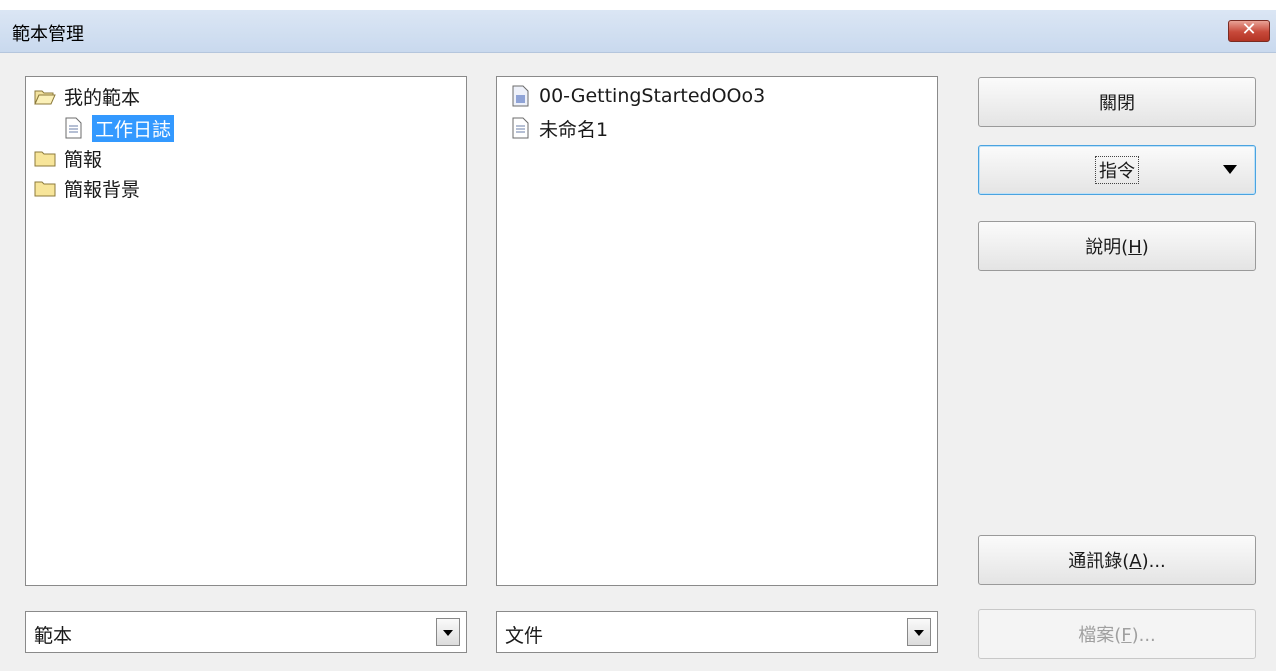 Image resolution: width=1276 pixels, height=671 pixels. I want to click on commands-button-label: 指令, so click(1117, 170).